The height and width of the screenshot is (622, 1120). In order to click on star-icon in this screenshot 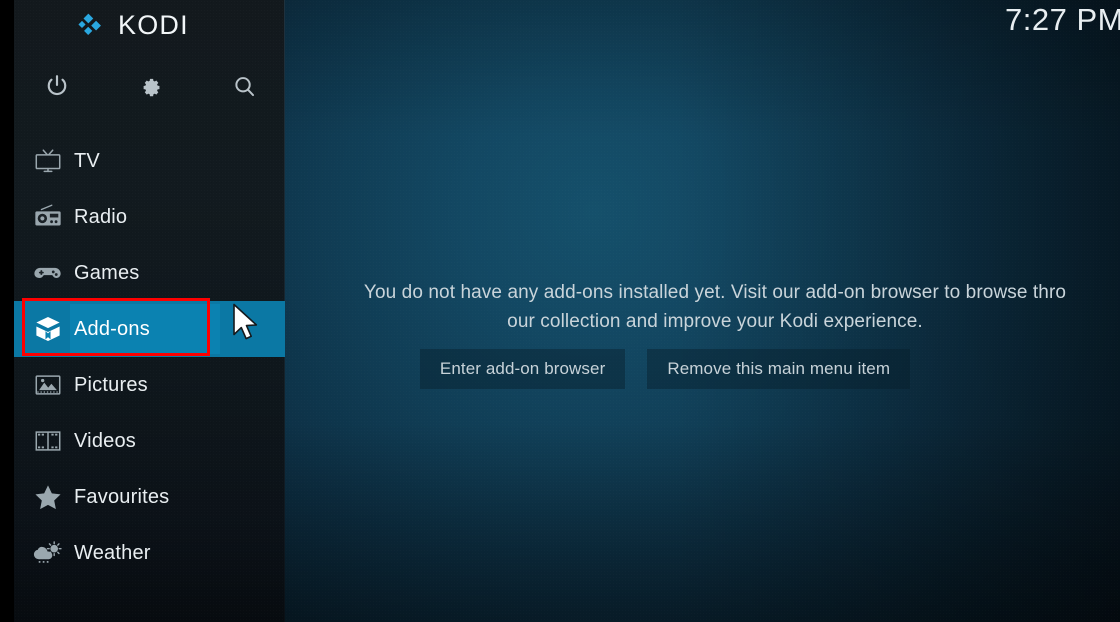, I will do `click(48, 497)`.